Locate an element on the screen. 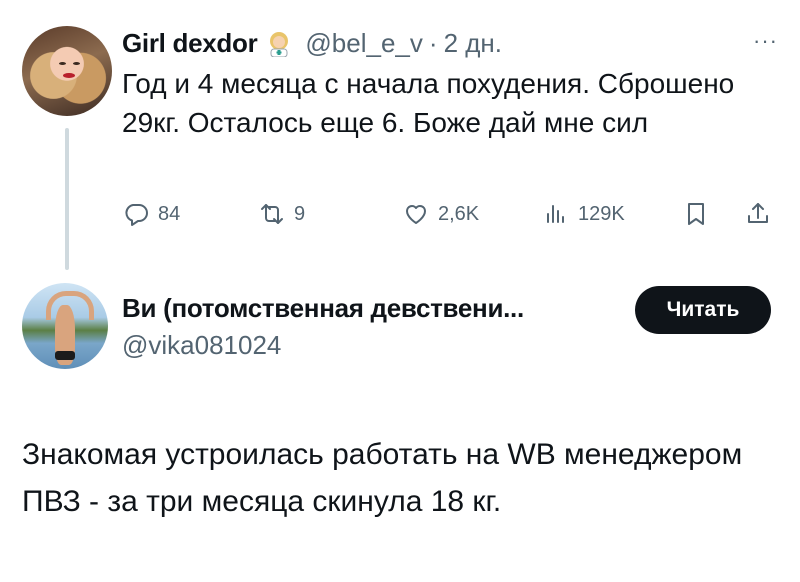  tweet-header: Girl dexdor @bel_e_v · 2 дн. is located at coordinates (312, 43).